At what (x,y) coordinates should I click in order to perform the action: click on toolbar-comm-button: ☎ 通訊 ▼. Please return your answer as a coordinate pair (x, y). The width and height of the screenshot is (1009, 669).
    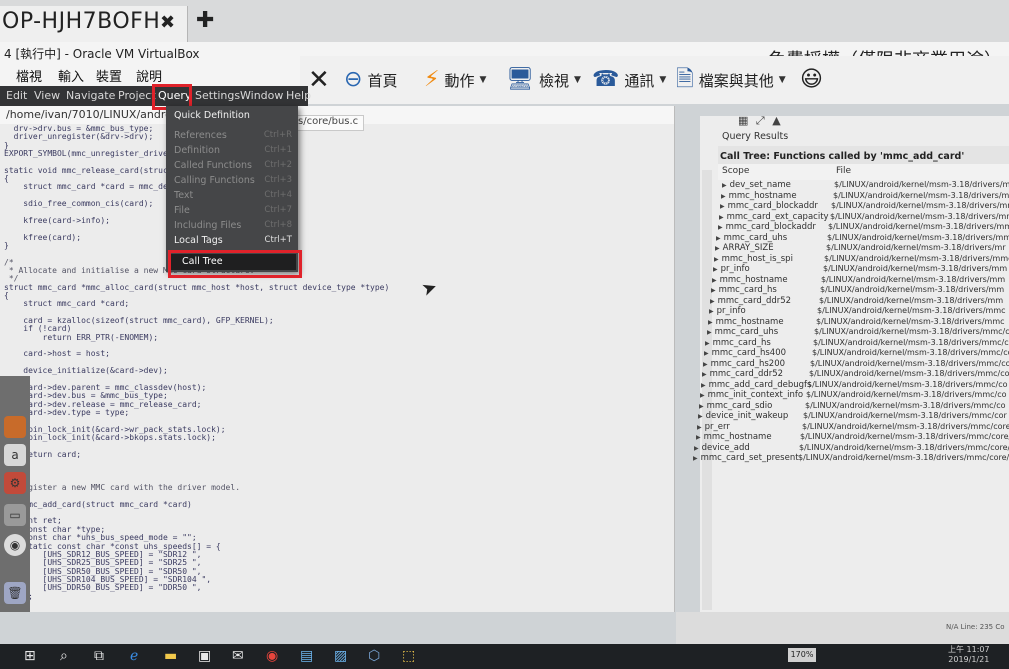
    Looking at the image, I should click on (629, 80).